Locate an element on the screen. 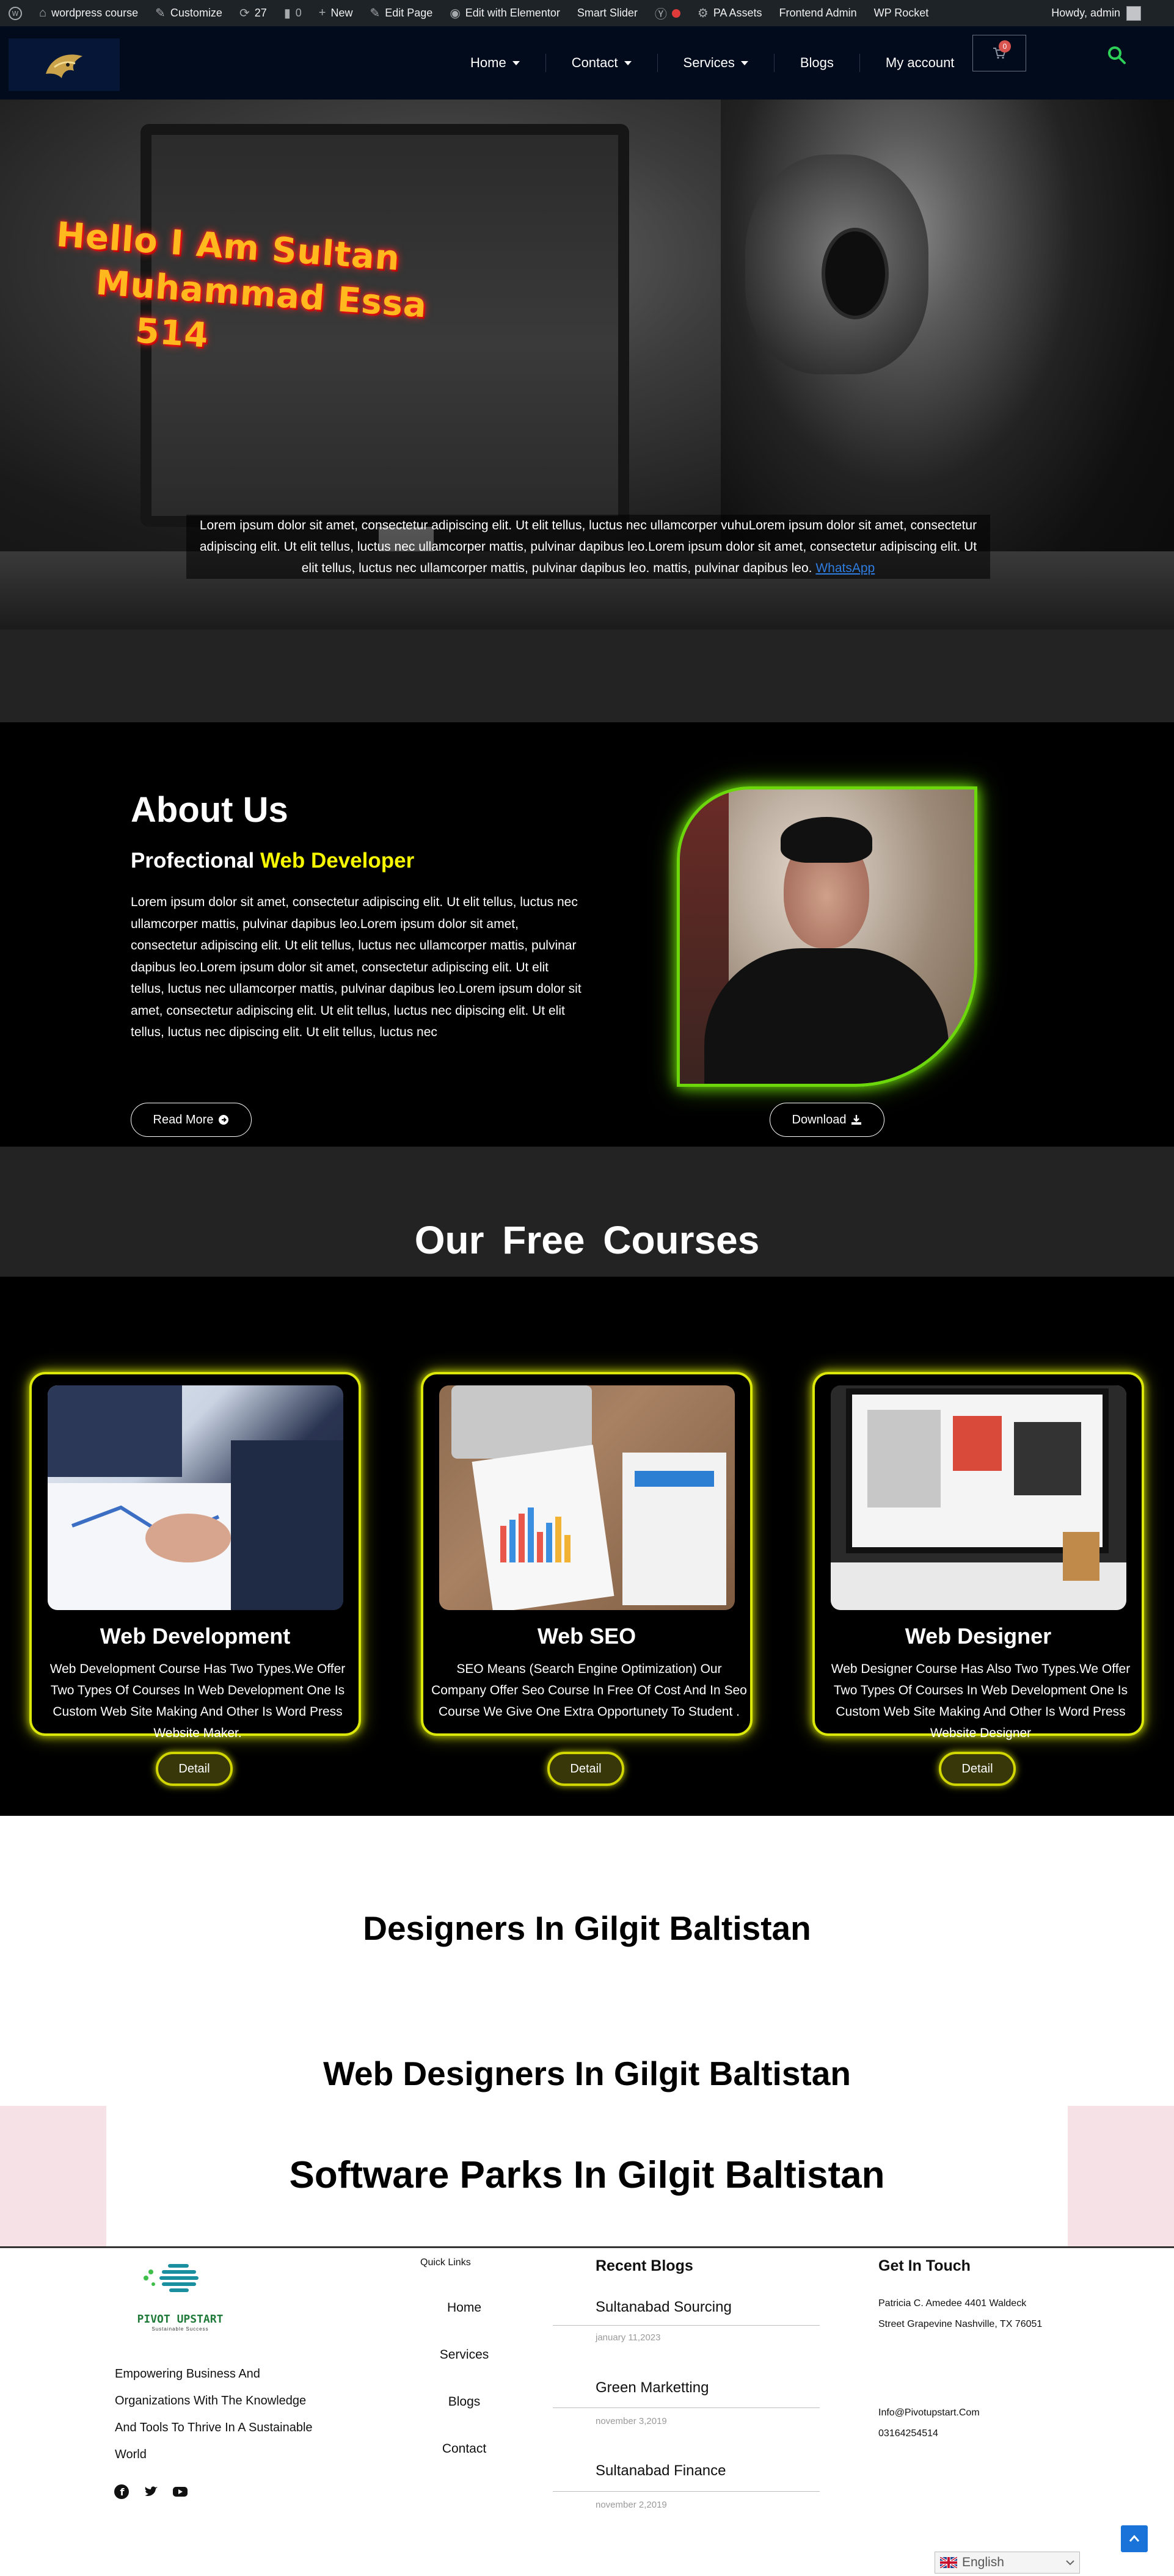 This screenshot has height=2576, width=1174. chevron-up-icon is located at coordinates (1134, 2538).